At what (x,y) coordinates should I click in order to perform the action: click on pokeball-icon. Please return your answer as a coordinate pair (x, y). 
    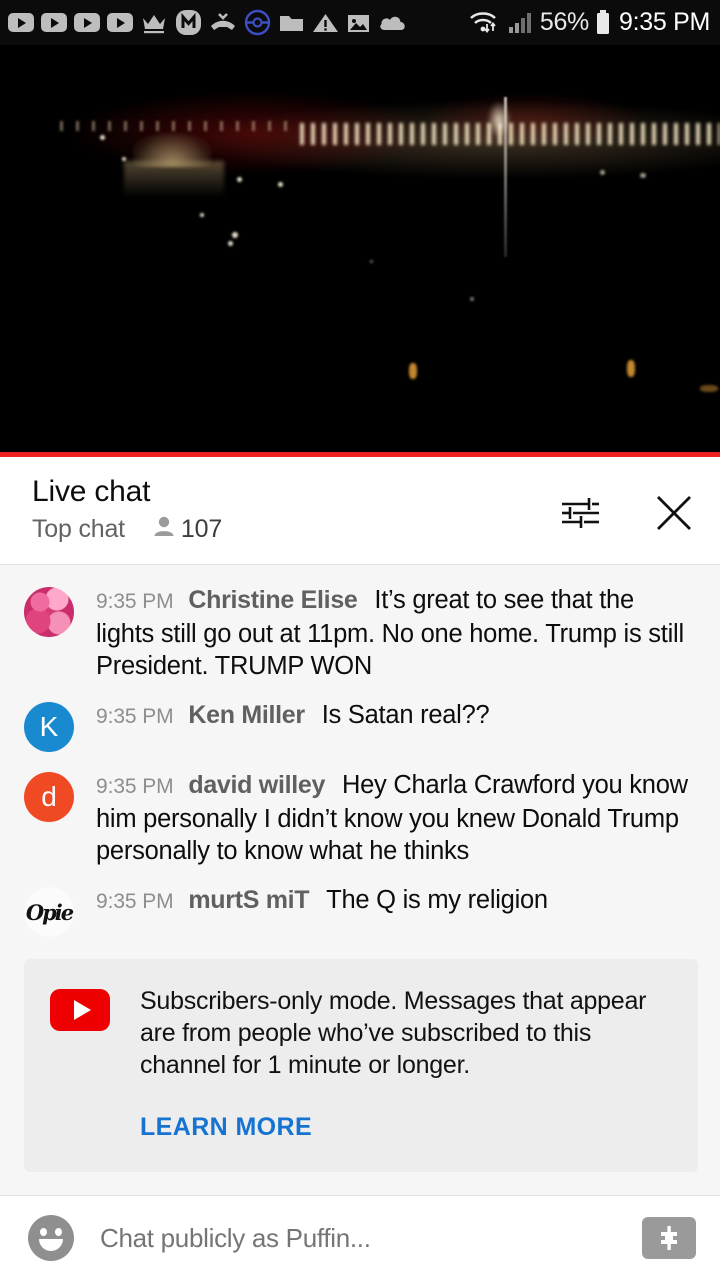
    Looking at the image, I should click on (257, 22).